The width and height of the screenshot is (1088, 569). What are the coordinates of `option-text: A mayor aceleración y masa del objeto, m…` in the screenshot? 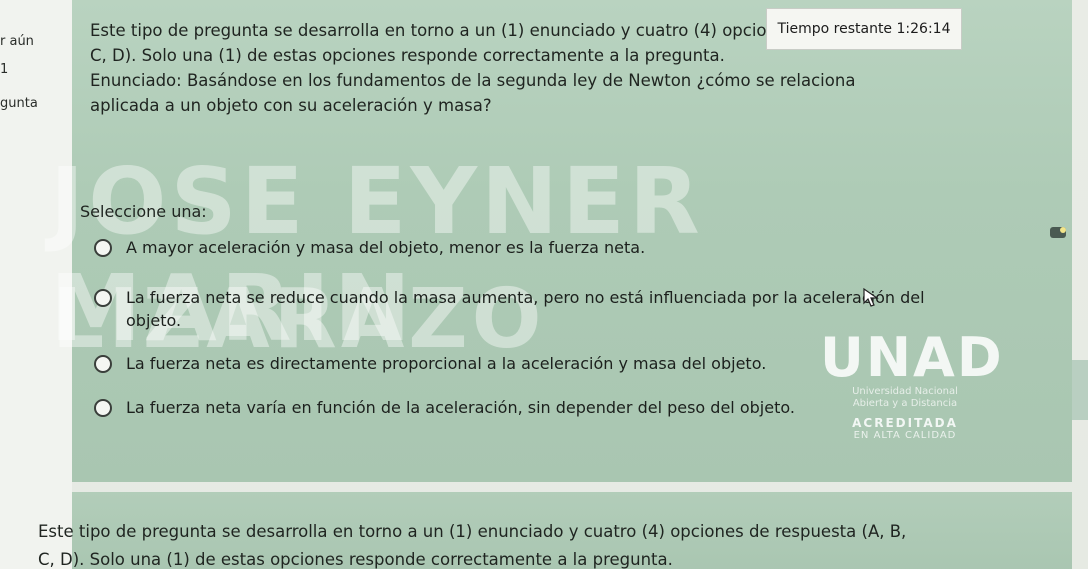 It's located at (386, 247).